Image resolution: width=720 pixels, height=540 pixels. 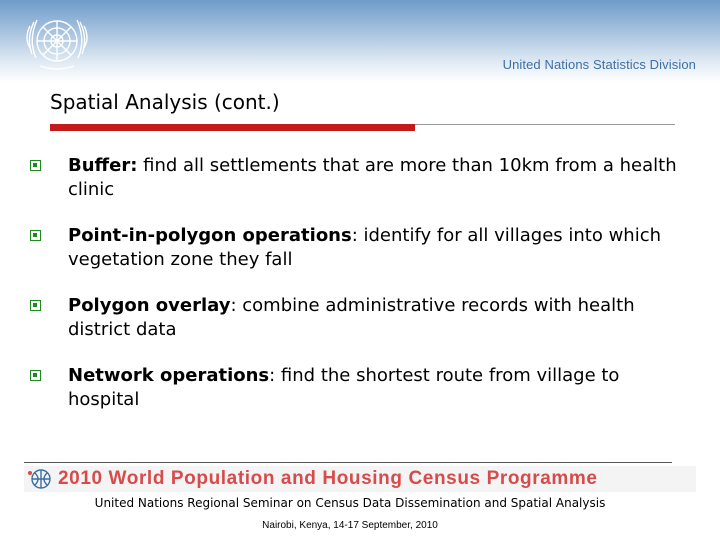 I want to click on title-underline-accent, so click(x=232, y=127).